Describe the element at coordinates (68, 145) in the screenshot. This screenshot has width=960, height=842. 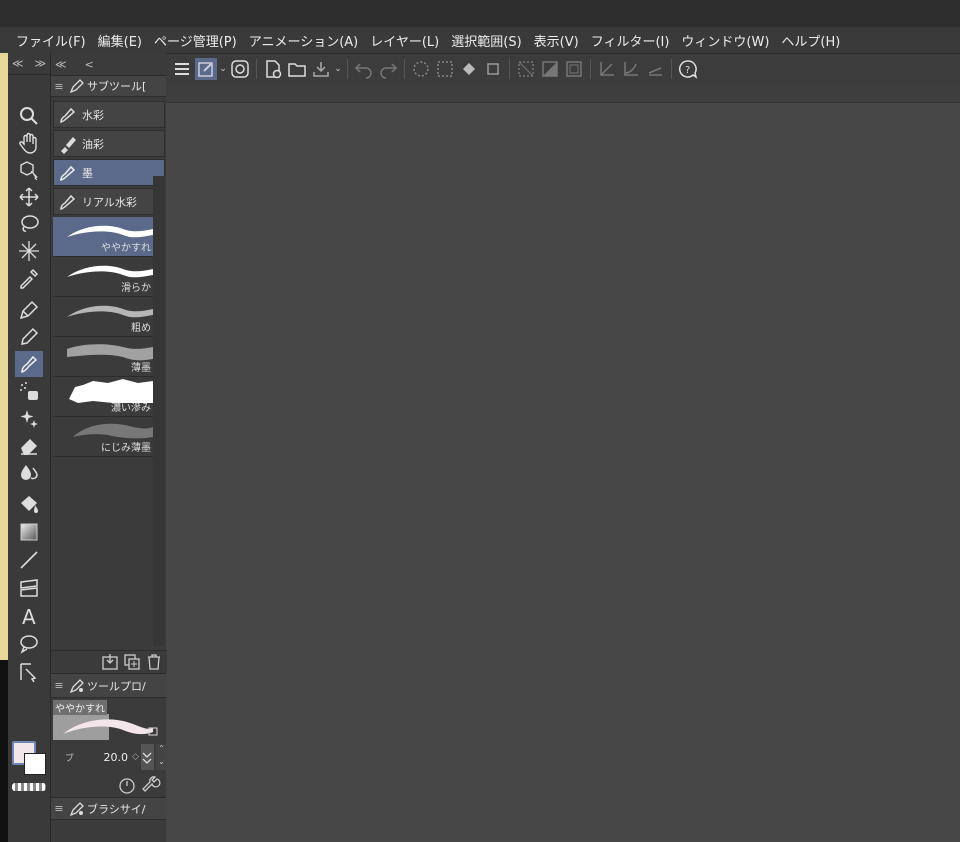
I see `oil-brush-icon` at that location.